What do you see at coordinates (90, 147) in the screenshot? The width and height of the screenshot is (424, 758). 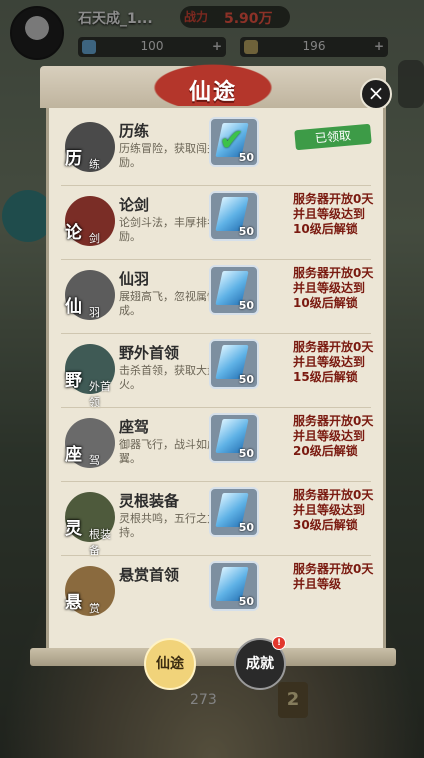 I see `feature-icon: 历练` at bounding box center [90, 147].